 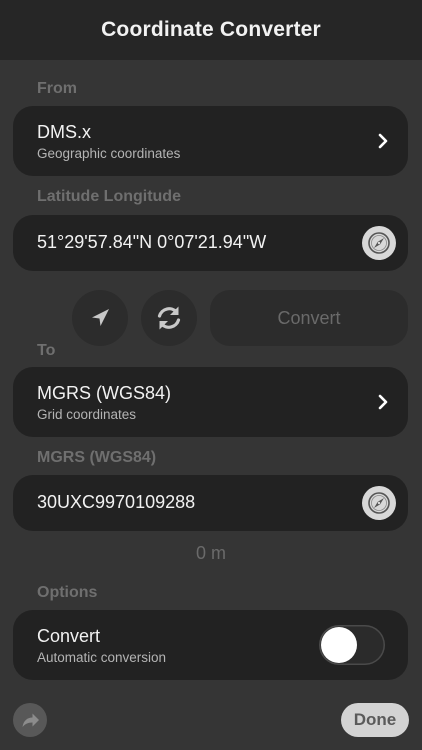 I want to click on from-coordinate-value: 51°29'57.84"N 0°07'21.94"W, so click(x=152, y=242).